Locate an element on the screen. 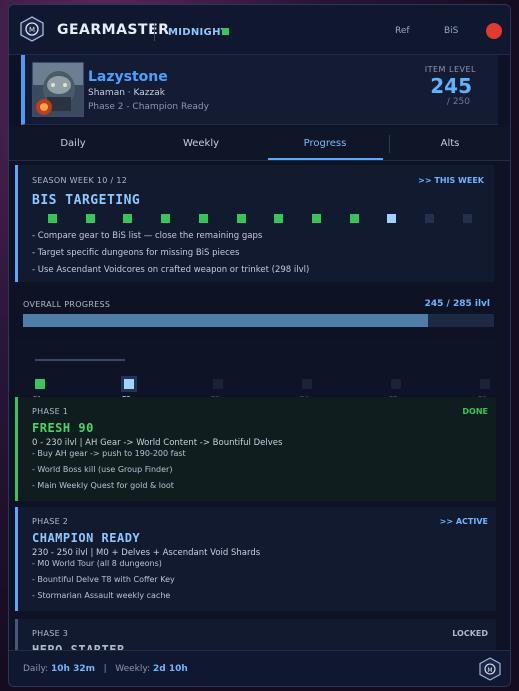 The image size is (519, 691). reset-timers: Daily: 10h 32m | Weekly: 2d 10h is located at coordinates (105, 669).